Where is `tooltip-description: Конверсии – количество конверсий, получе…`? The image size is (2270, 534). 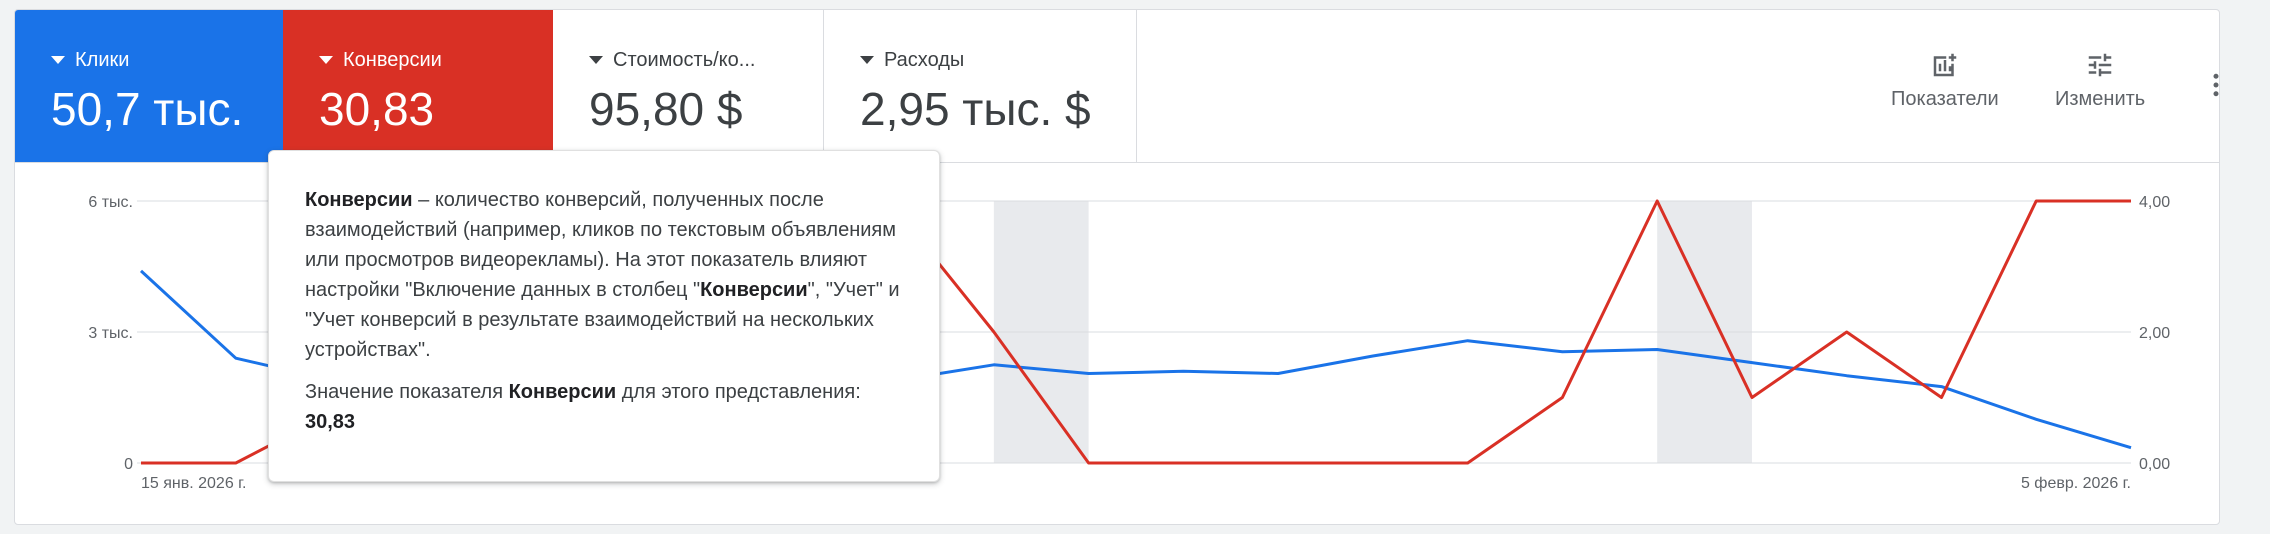
tooltip-description: Конверсии – количество конверсий, получе… is located at coordinates (604, 275).